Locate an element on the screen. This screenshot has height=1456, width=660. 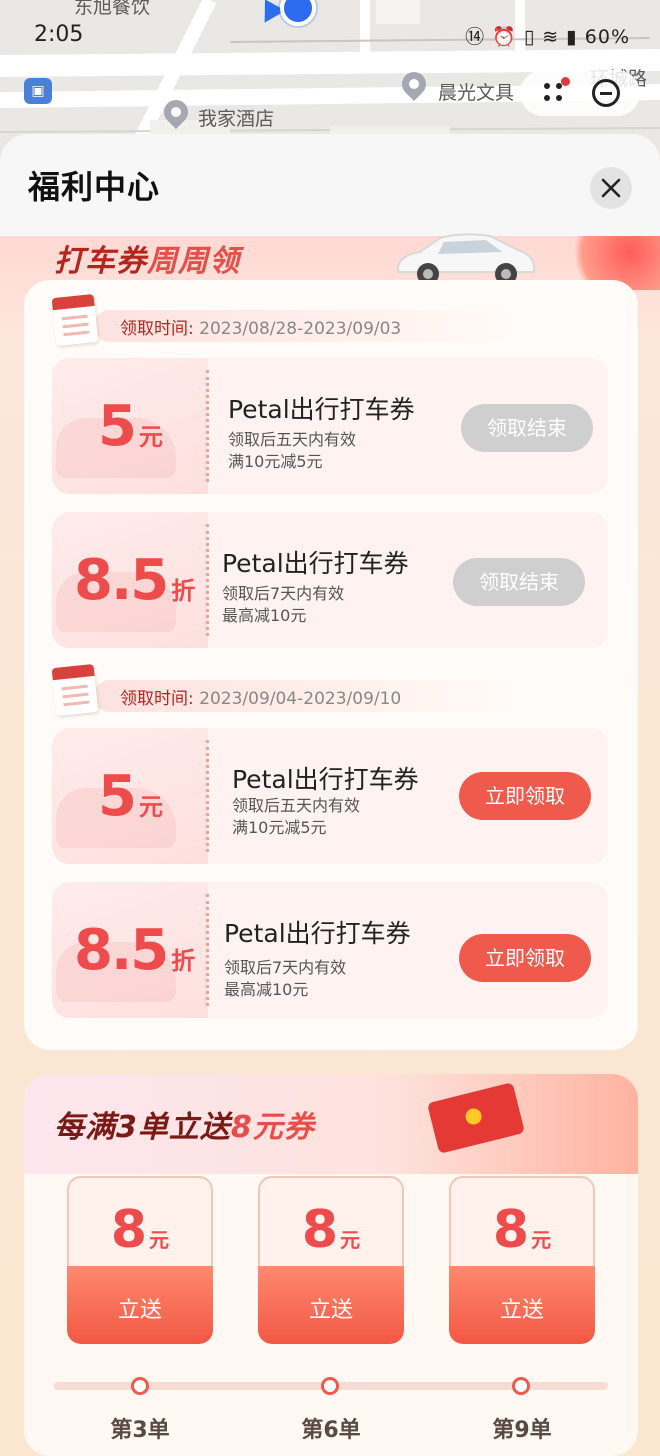
coupon-card: 8.5 折 Petal出行打车券 领取后7天内有效 最高减10元 立即领取 is located at coordinates (330, 950).